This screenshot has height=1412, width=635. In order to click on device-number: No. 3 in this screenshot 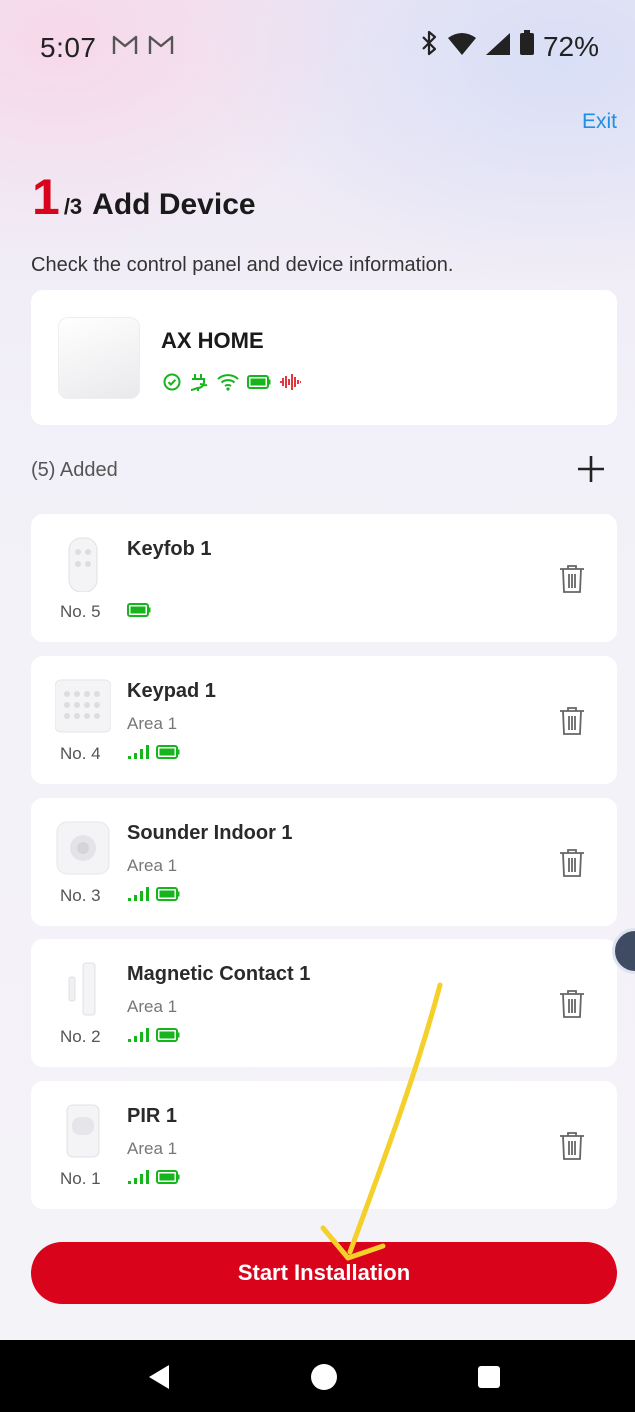, I will do `click(80, 895)`.